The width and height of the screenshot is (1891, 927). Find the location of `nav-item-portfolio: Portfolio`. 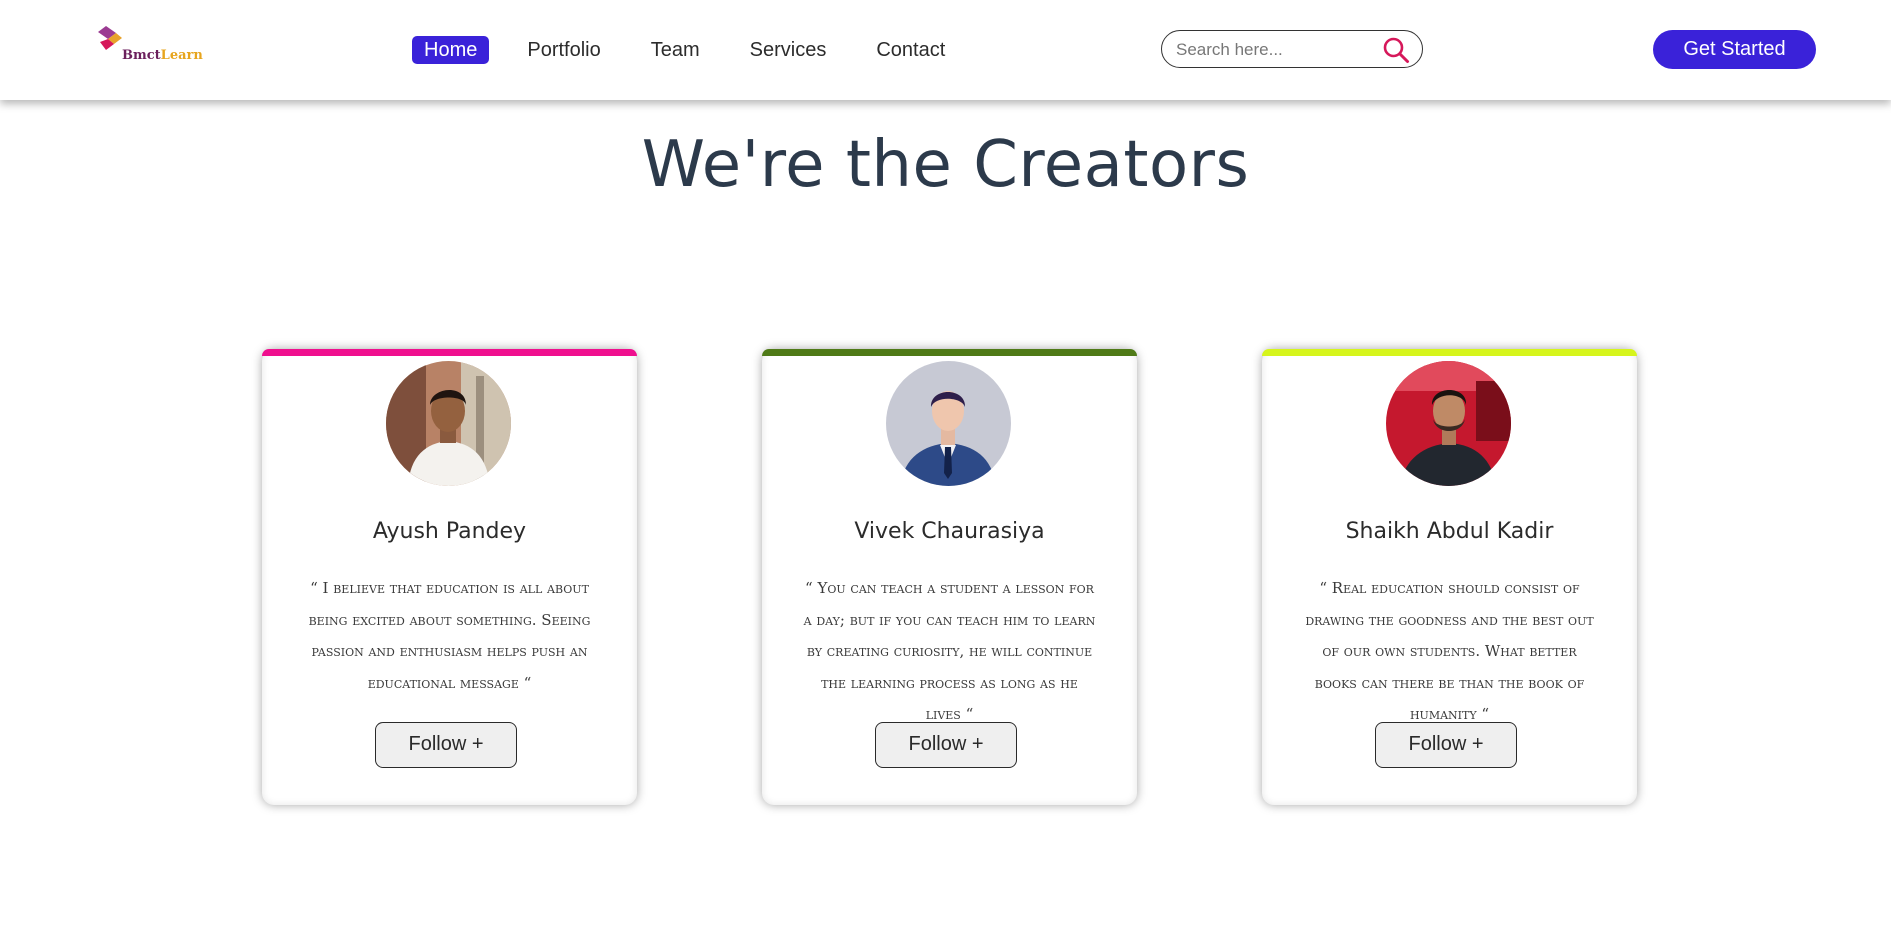

nav-item-portfolio: Portfolio is located at coordinates (563, 50).